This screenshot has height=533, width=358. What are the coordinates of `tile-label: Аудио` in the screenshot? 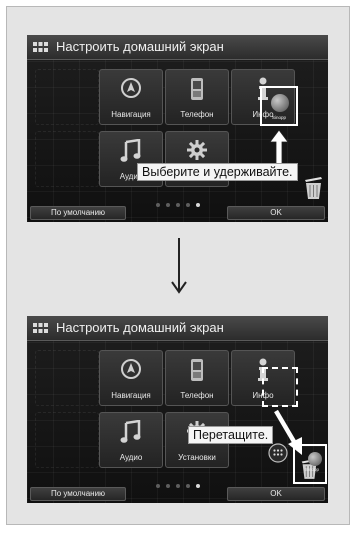 It's located at (131, 457).